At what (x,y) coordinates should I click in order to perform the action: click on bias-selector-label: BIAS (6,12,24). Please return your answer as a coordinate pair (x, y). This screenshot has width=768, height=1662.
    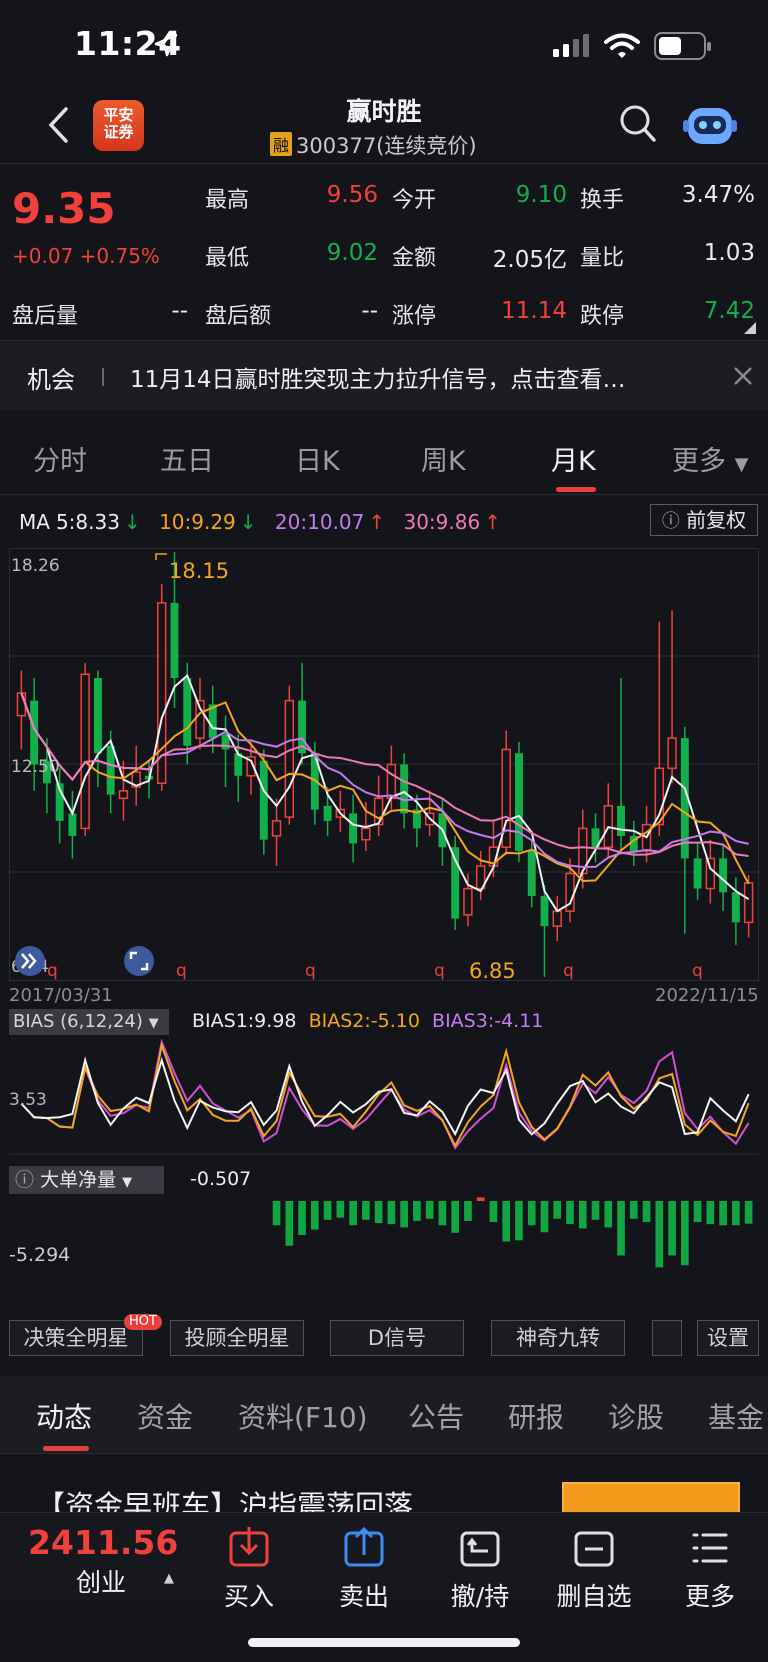
    Looking at the image, I should click on (78, 1021).